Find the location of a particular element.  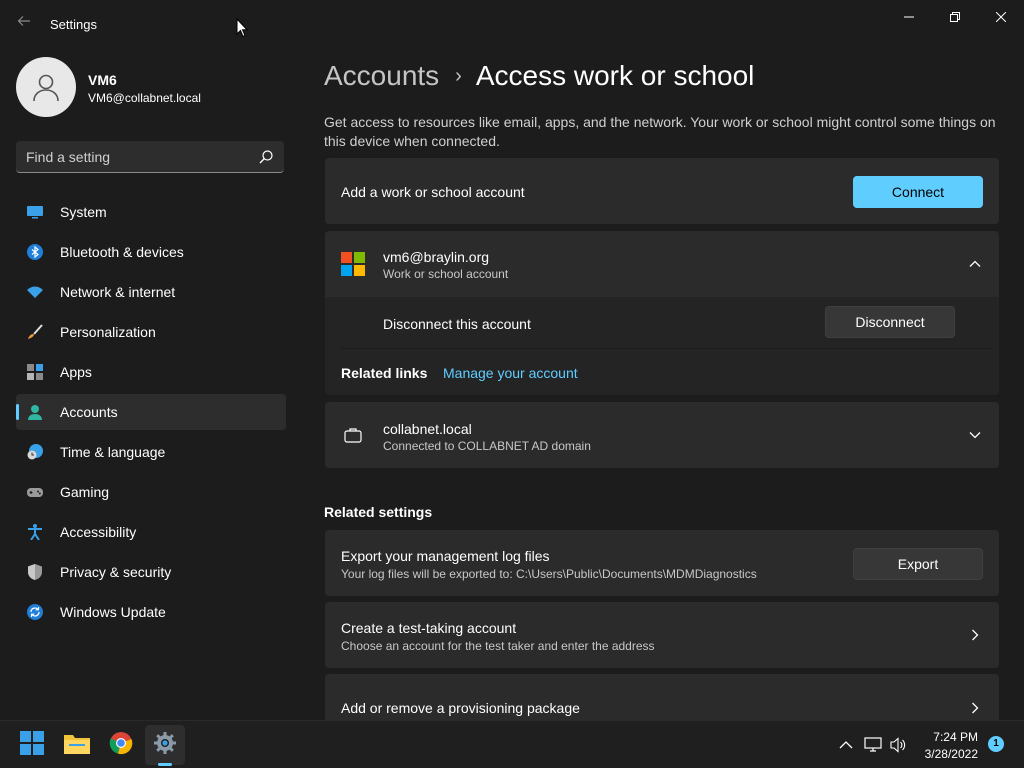

provisioning-card: Add or remove a provisioning package is located at coordinates (662, 697).